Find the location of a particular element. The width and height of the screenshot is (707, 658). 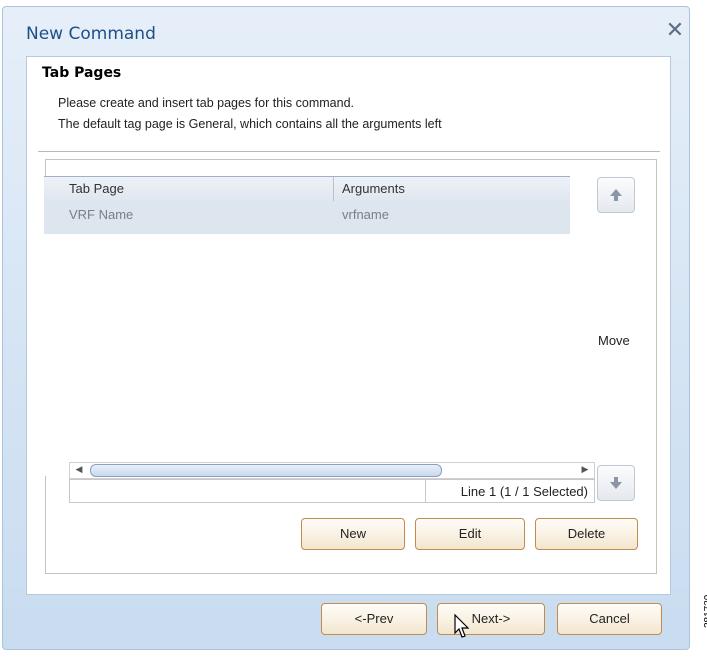

edit-button: Edit is located at coordinates (470, 534).